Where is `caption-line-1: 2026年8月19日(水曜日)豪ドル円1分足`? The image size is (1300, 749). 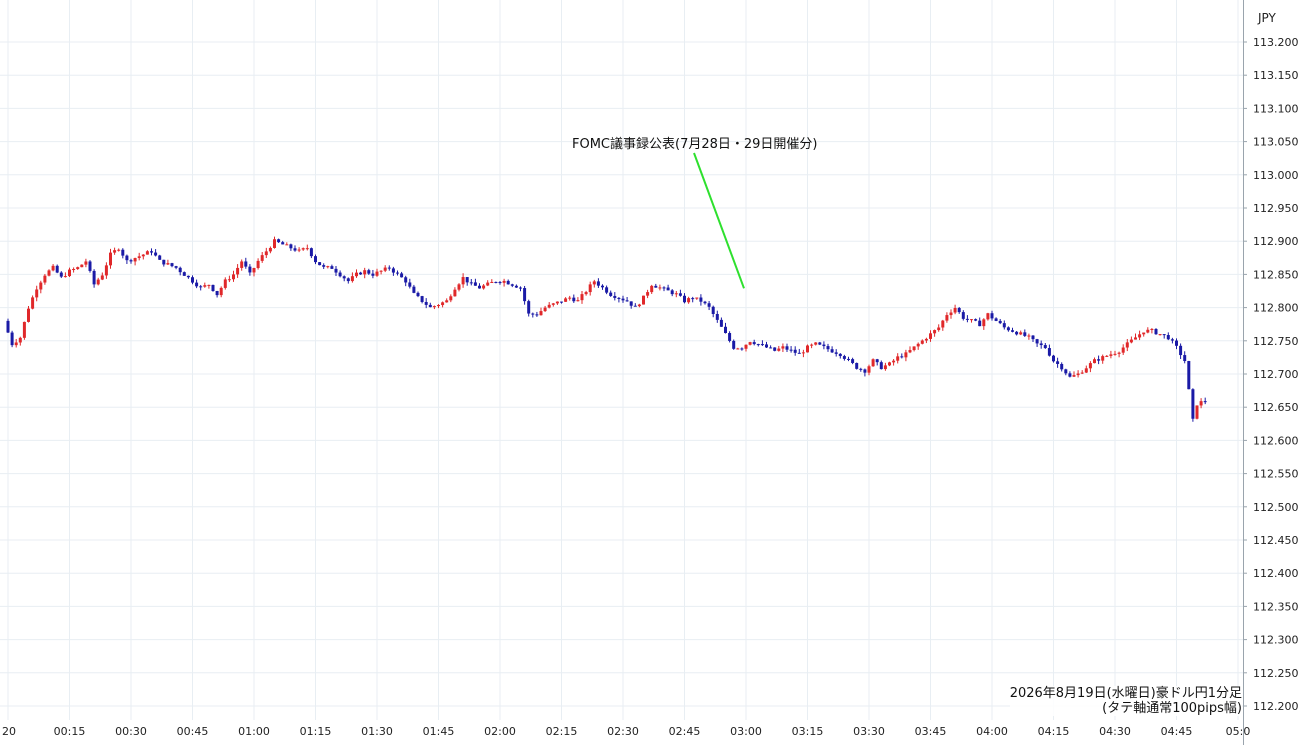 caption-line-1: 2026年8月19日(水曜日)豪ドル円1分足 is located at coordinates (1125, 693).